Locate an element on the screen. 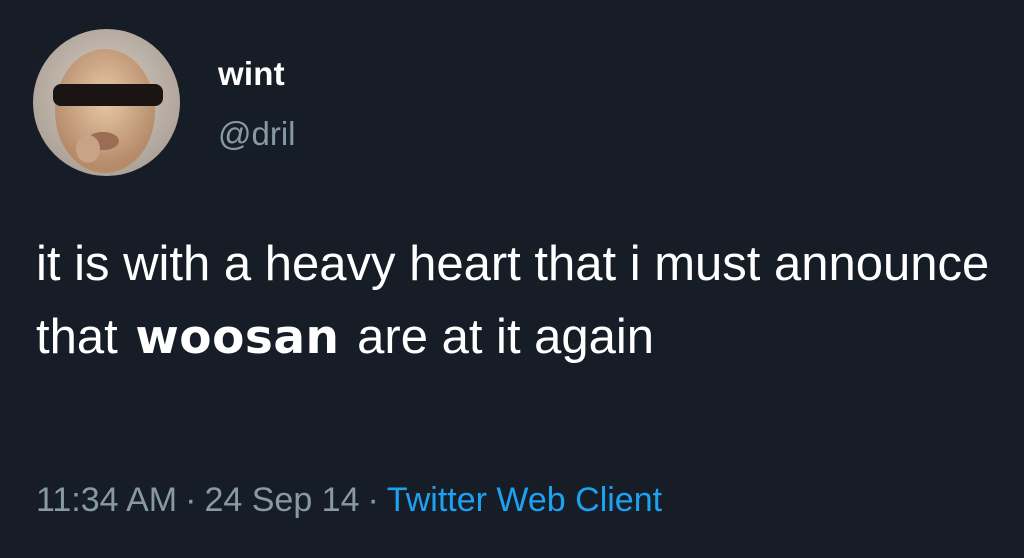  tweet-text-part2: are at it again is located at coordinates (506, 337).